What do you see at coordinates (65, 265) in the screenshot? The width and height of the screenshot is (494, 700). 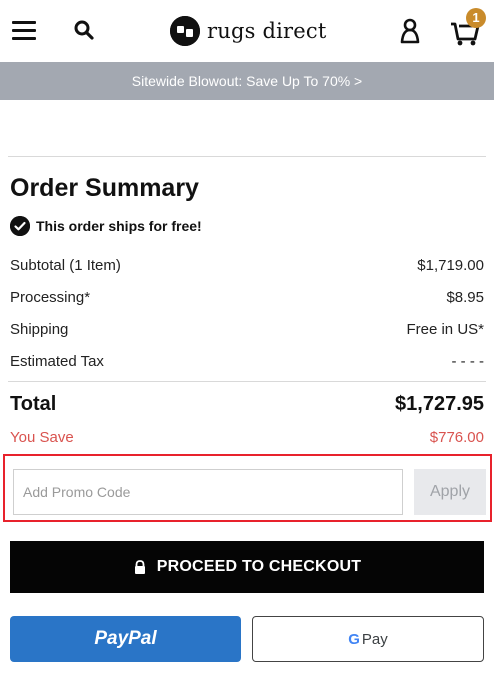 I see `subtotal-label: Subtotal (1 Item)` at bounding box center [65, 265].